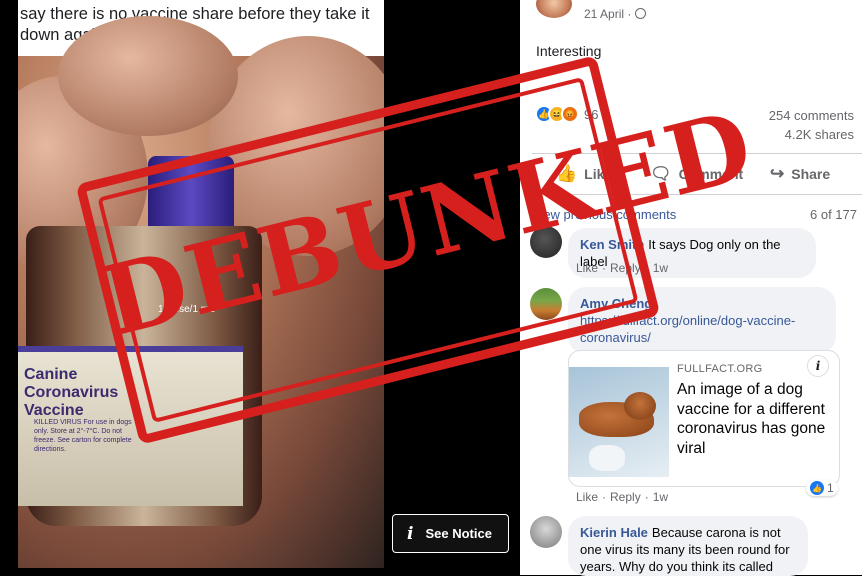 The height and width of the screenshot is (576, 862). Describe the element at coordinates (567, 173) in the screenshot. I see `thumbs-up-icon: 👍` at that location.